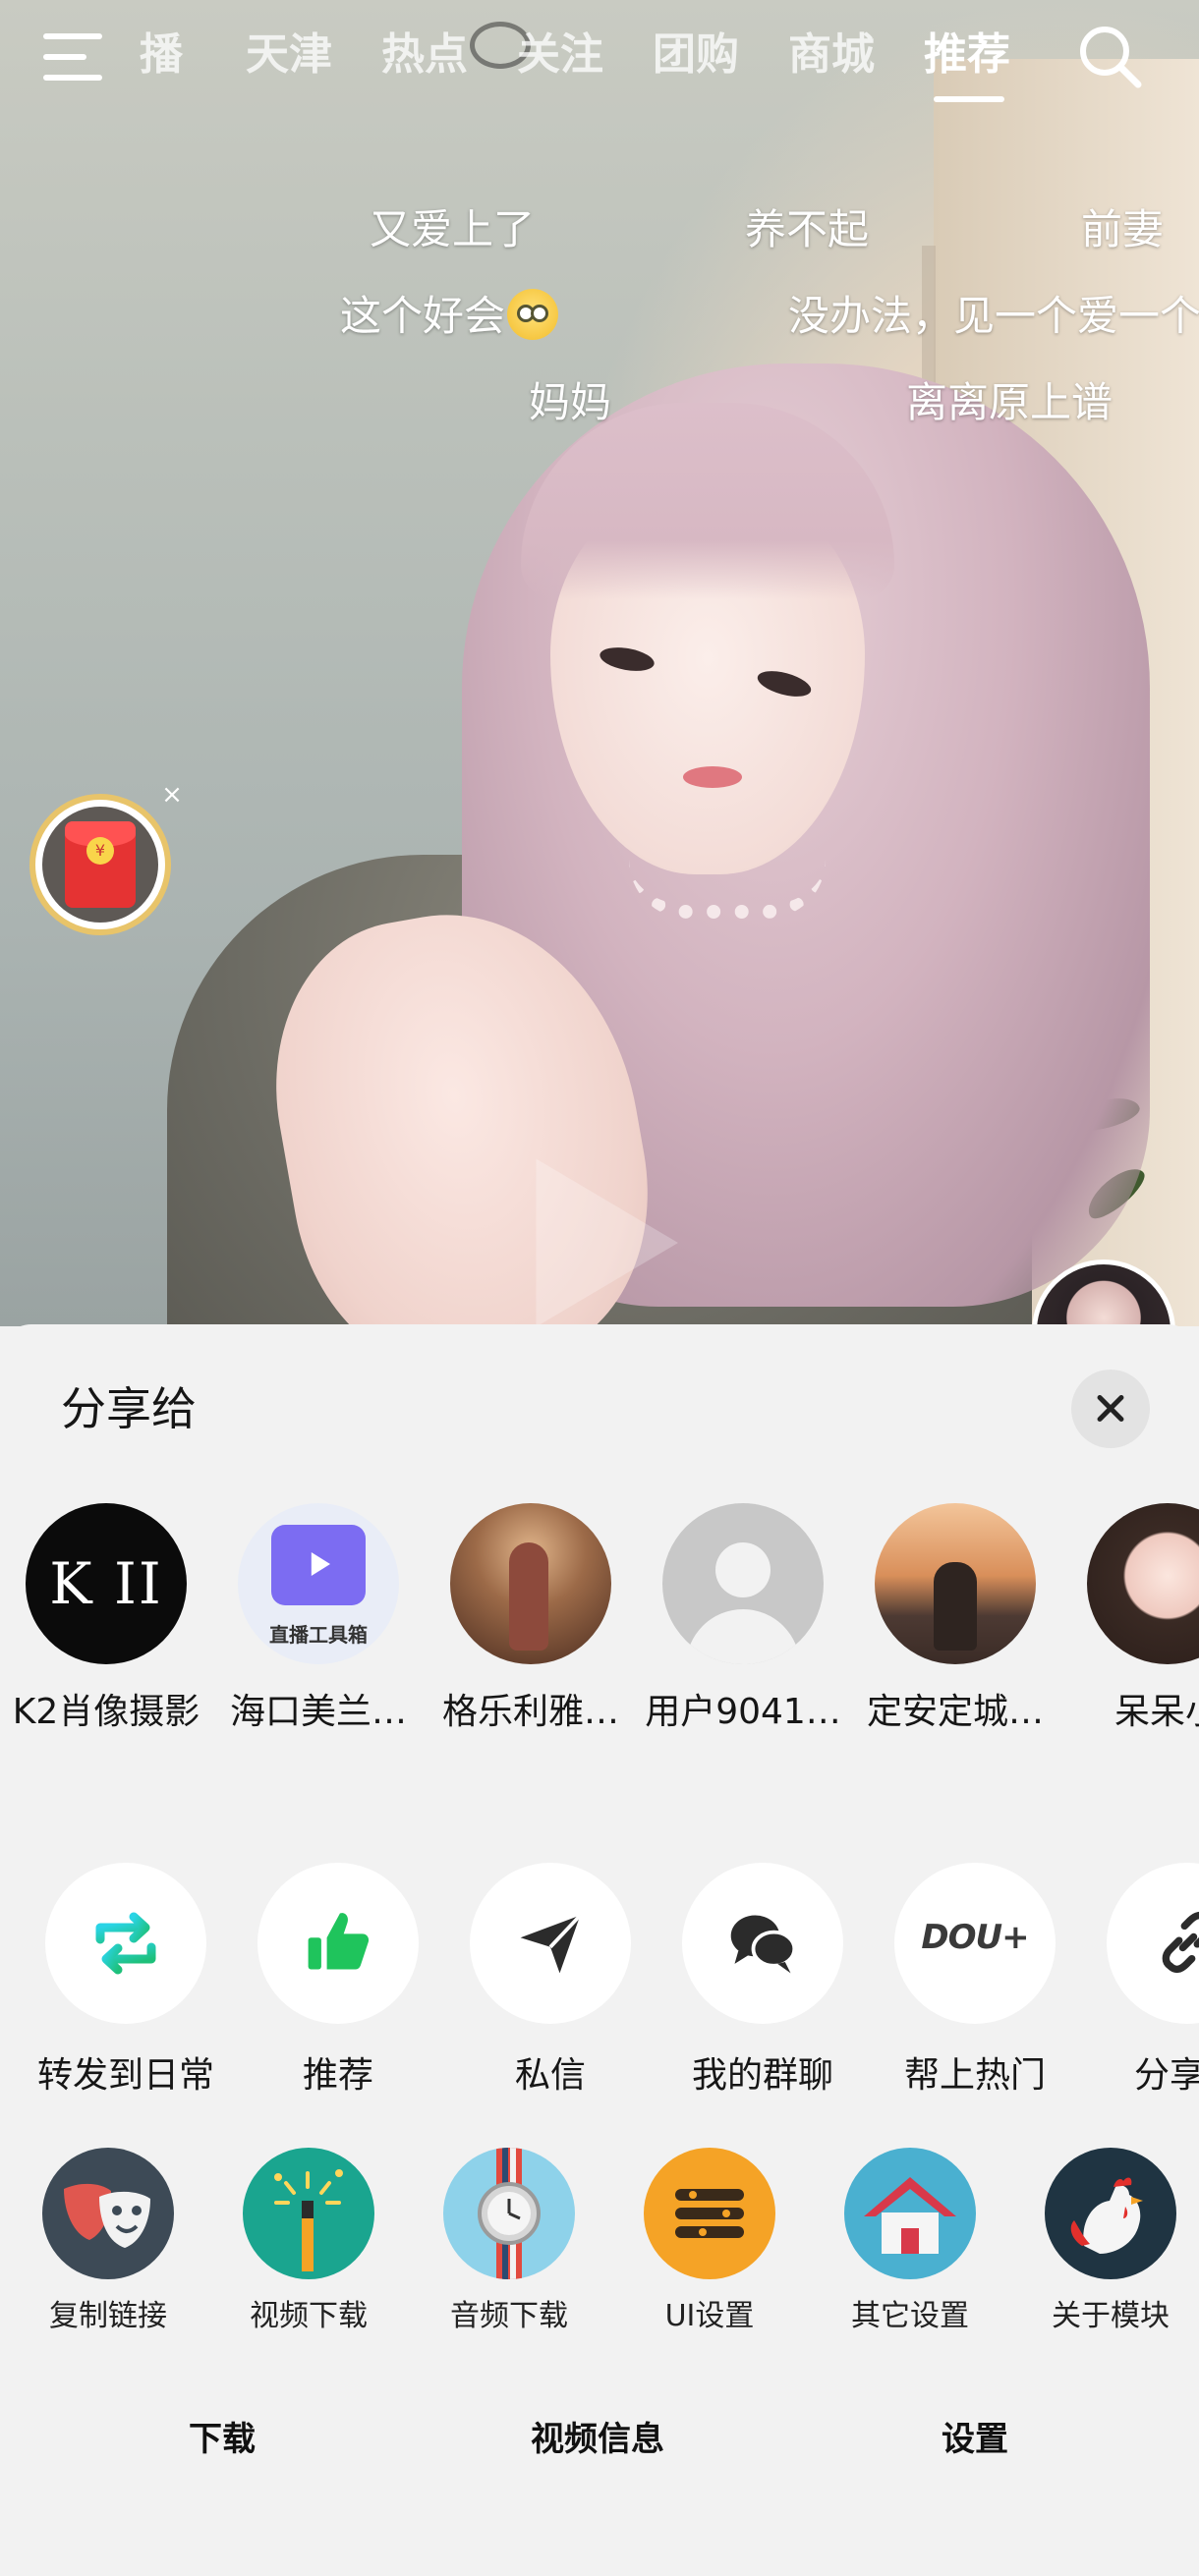  What do you see at coordinates (831, 55) in the screenshot?
I see `tab-mall: 商城` at bounding box center [831, 55].